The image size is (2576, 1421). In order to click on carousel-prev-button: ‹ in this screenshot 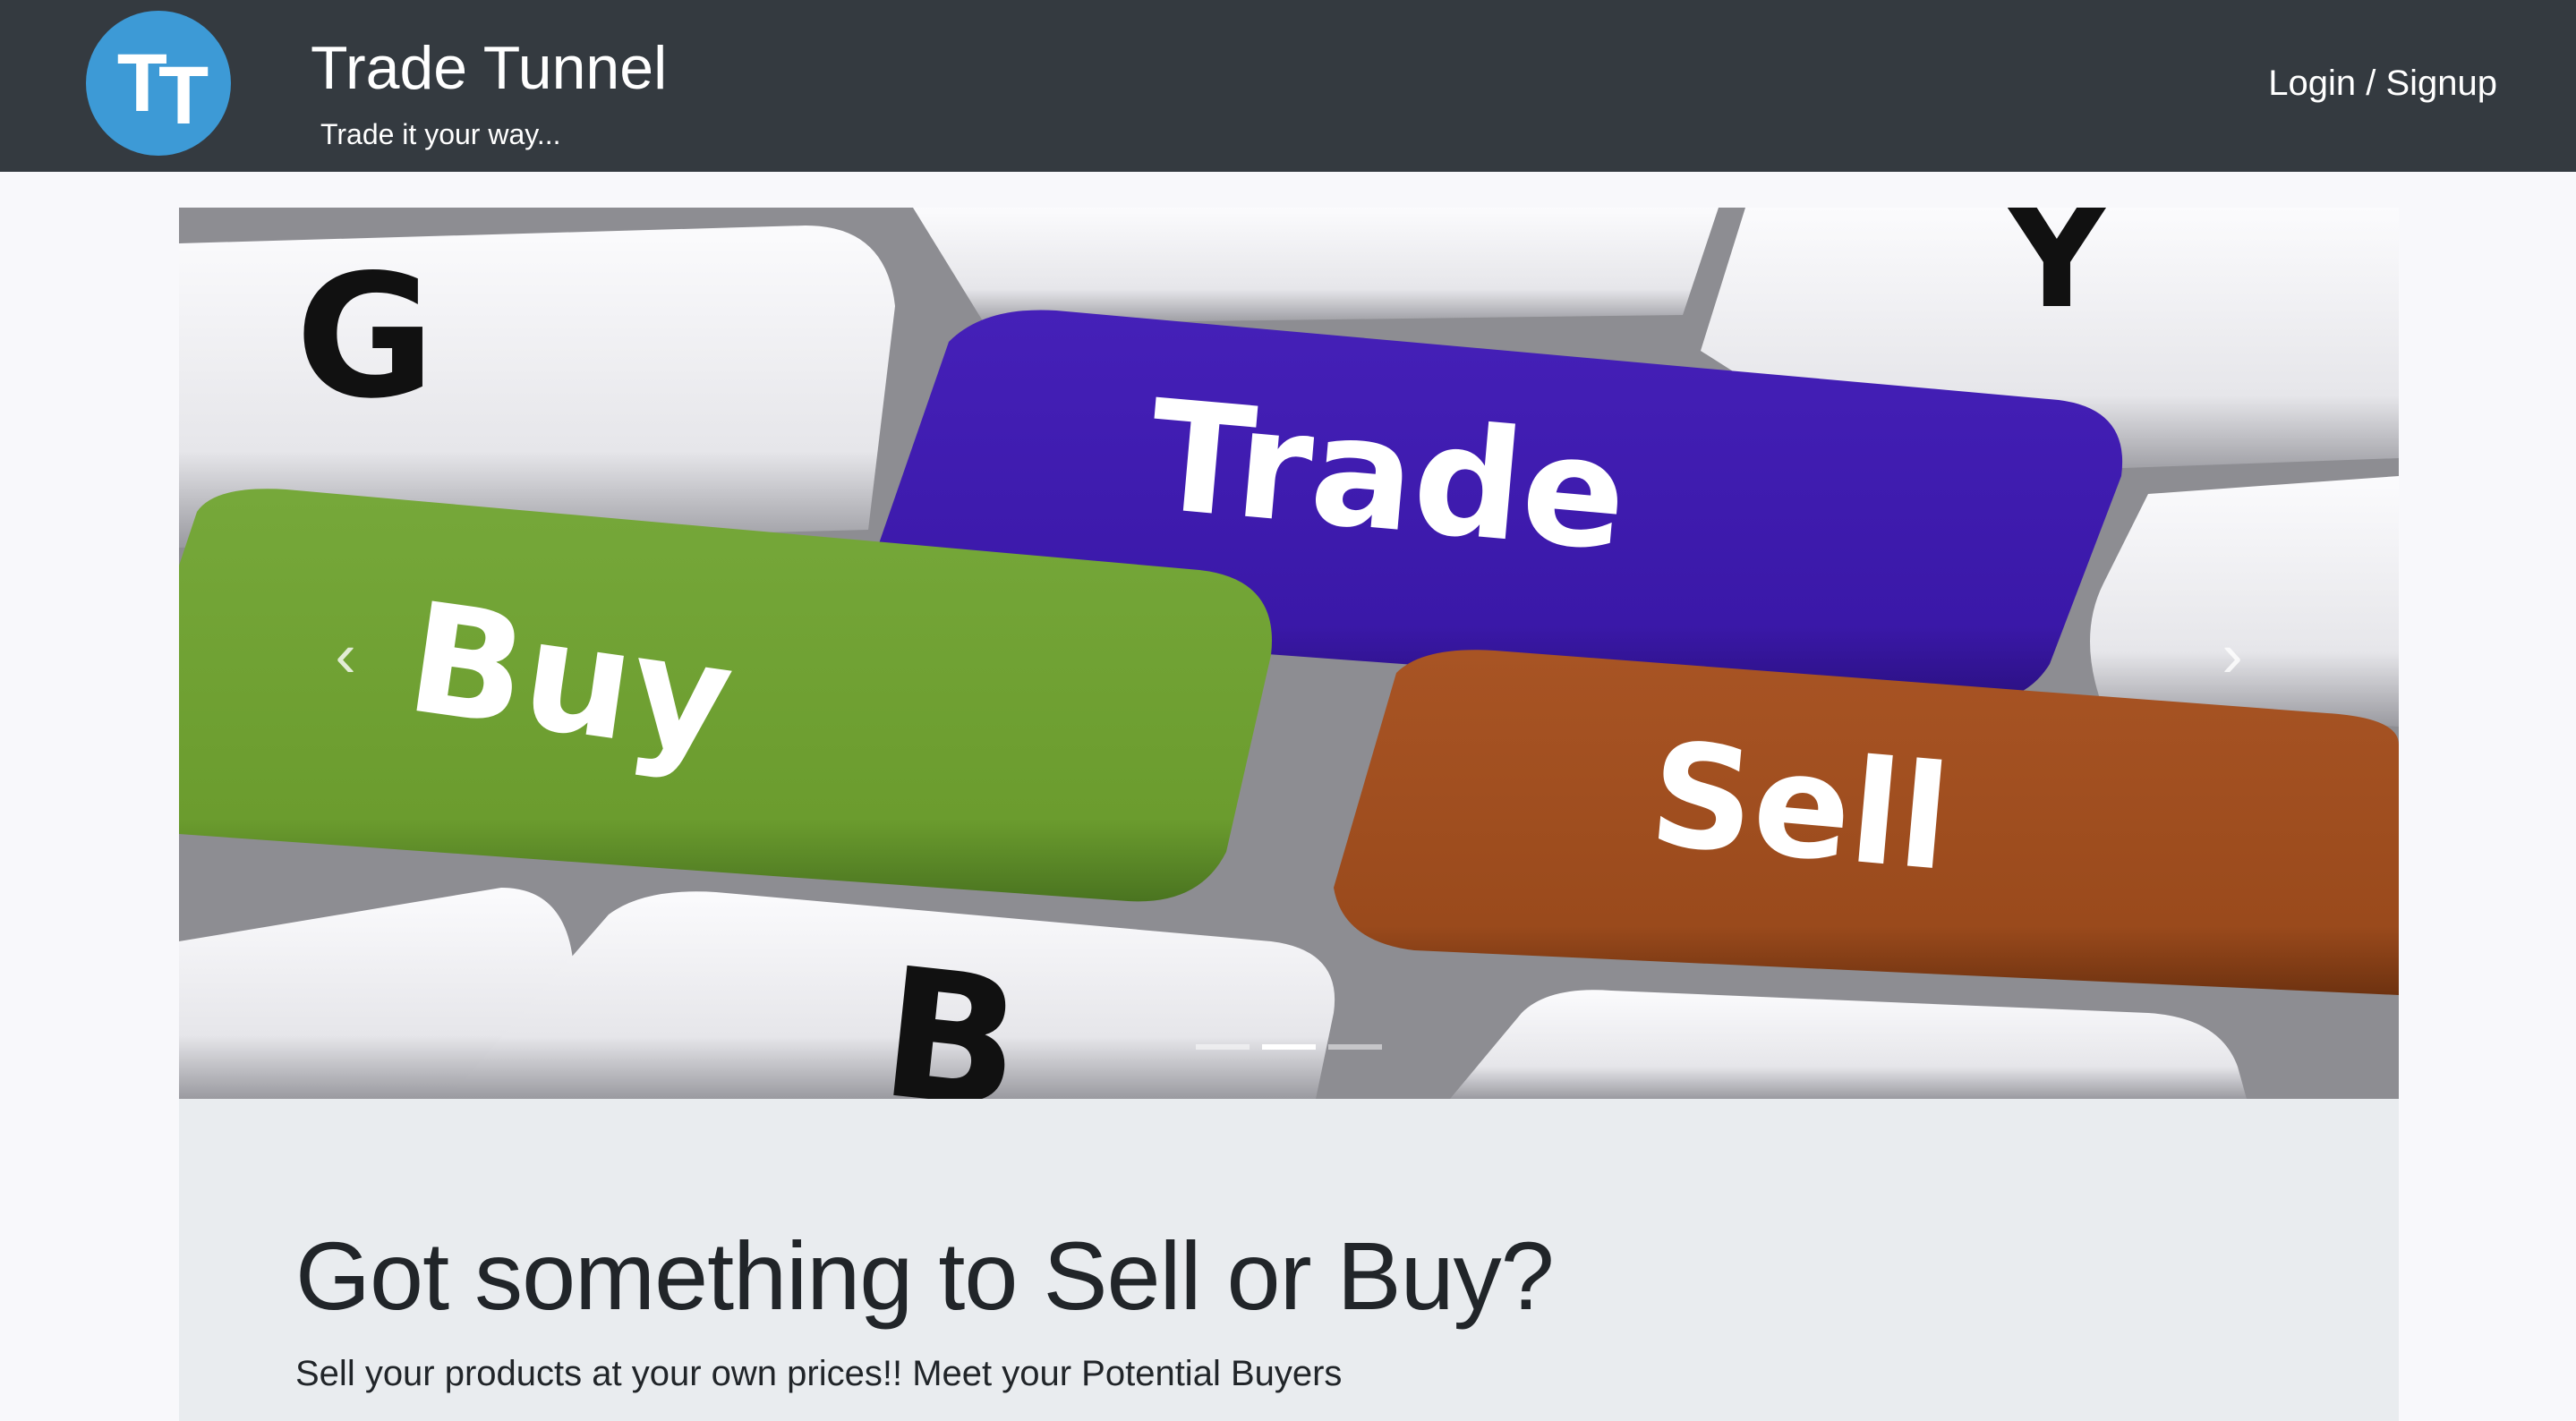, I will do `click(345, 655)`.